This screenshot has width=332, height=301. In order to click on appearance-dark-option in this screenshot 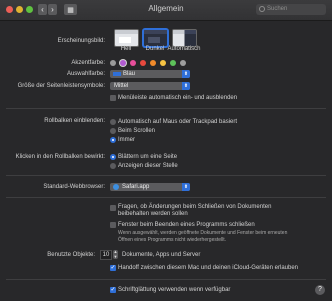, I will do `click(155, 38)`.